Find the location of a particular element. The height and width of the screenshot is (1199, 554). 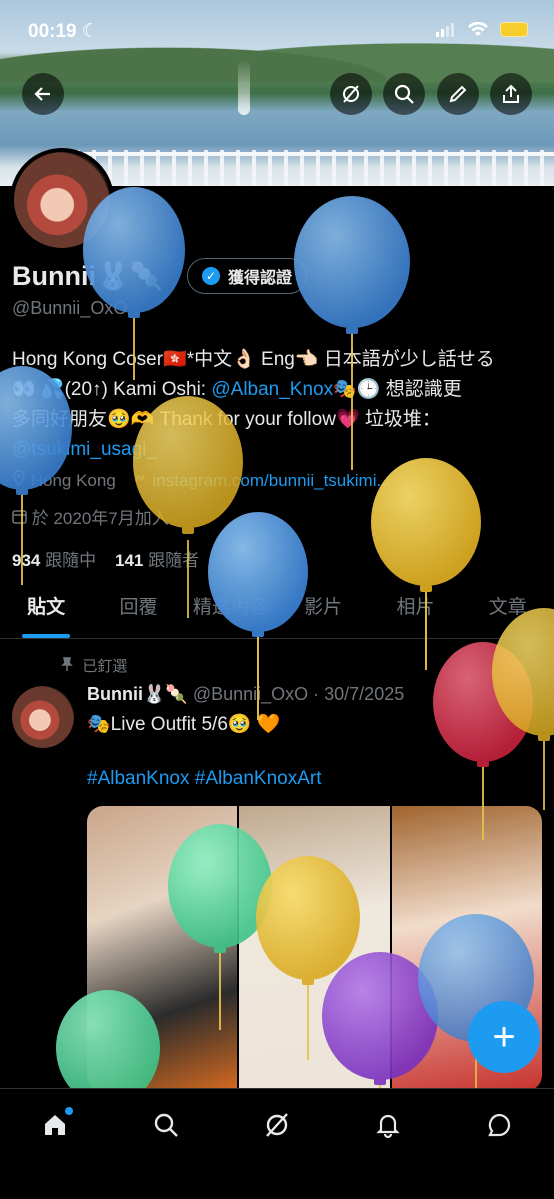

home-icon is located at coordinates (55, 1125).